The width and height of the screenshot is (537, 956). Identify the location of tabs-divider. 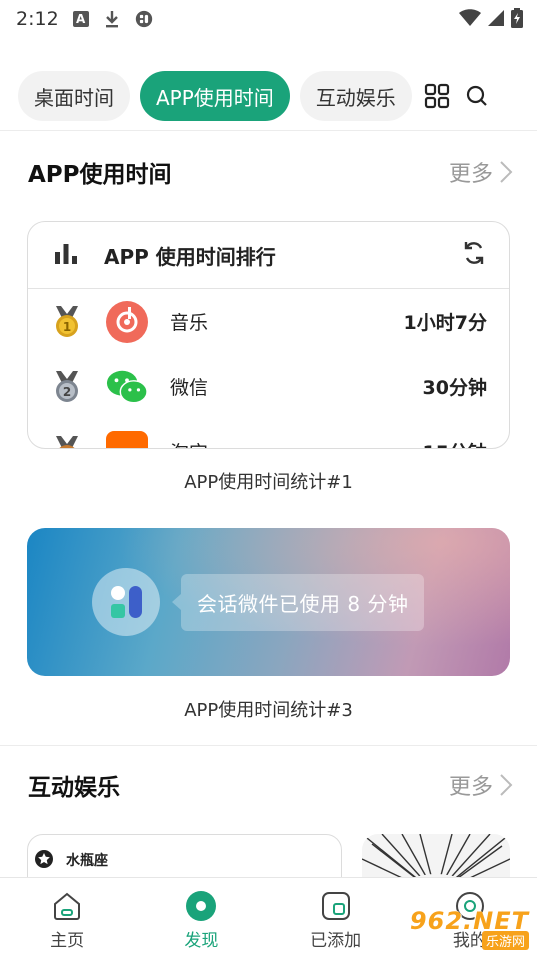
(268, 130).